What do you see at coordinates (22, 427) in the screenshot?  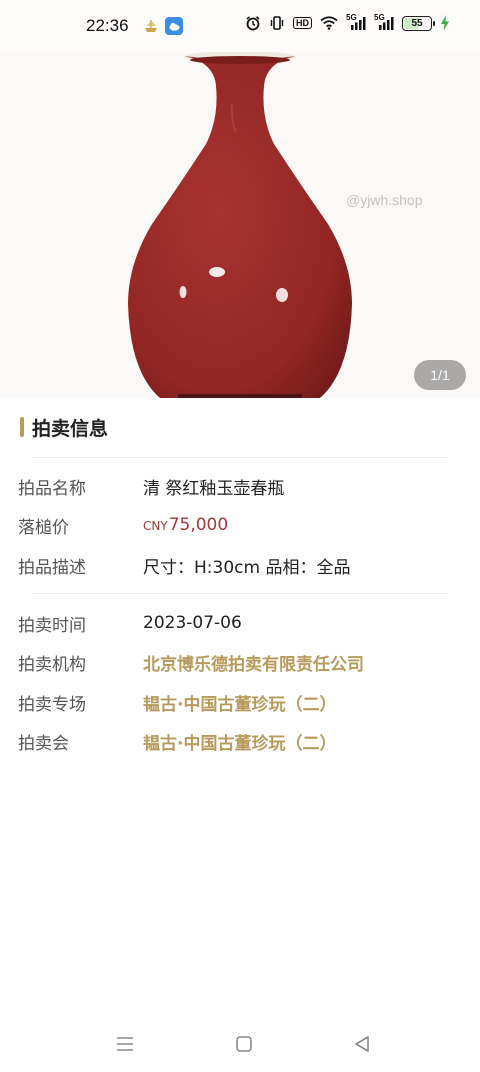 I see `section-accent-bar` at bounding box center [22, 427].